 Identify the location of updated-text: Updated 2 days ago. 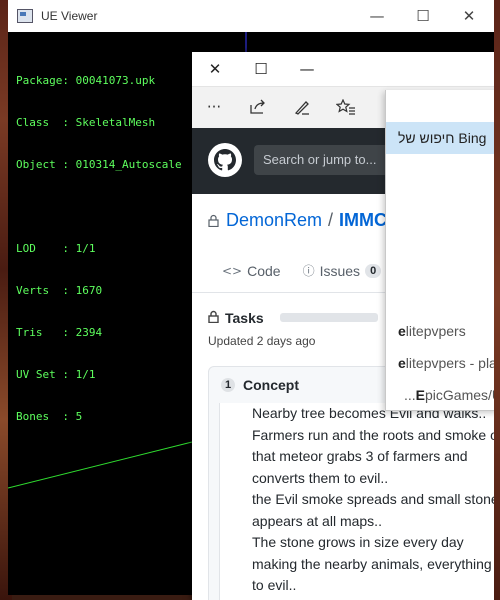
(262, 341).